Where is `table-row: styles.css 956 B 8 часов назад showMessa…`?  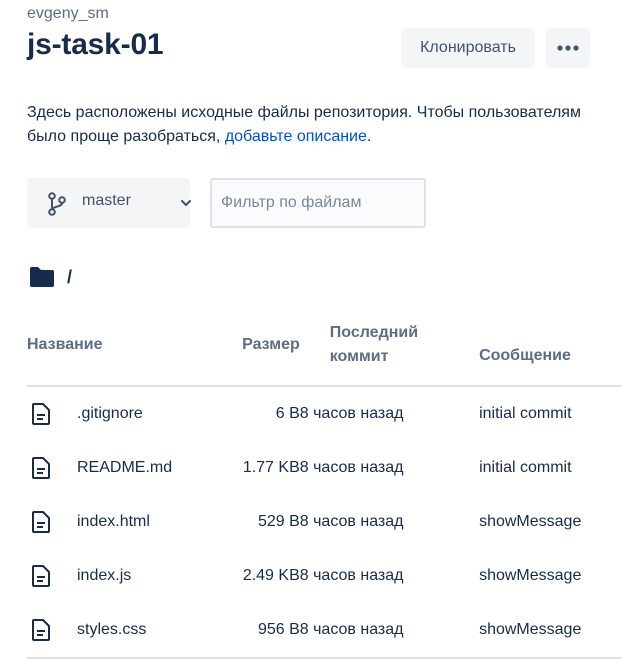
table-row: styles.css 956 B 8 часов назад showMessa… is located at coordinates (324, 631).